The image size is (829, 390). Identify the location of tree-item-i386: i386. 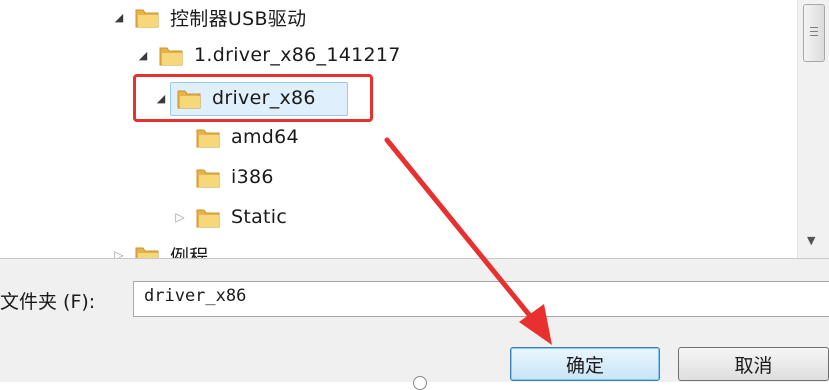
(223, 177).